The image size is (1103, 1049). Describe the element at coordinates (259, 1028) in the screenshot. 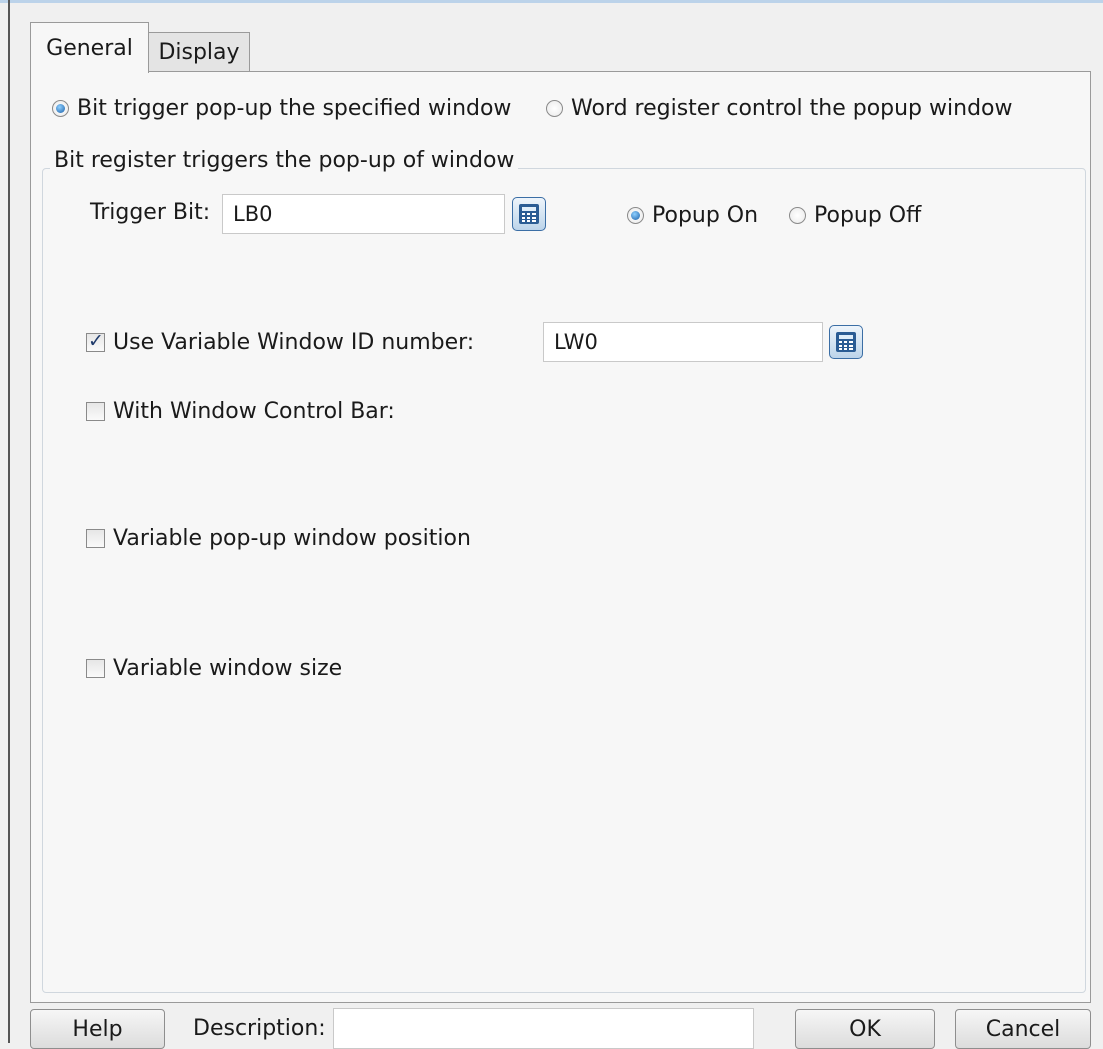

I see `description-label: Description:` at that location.